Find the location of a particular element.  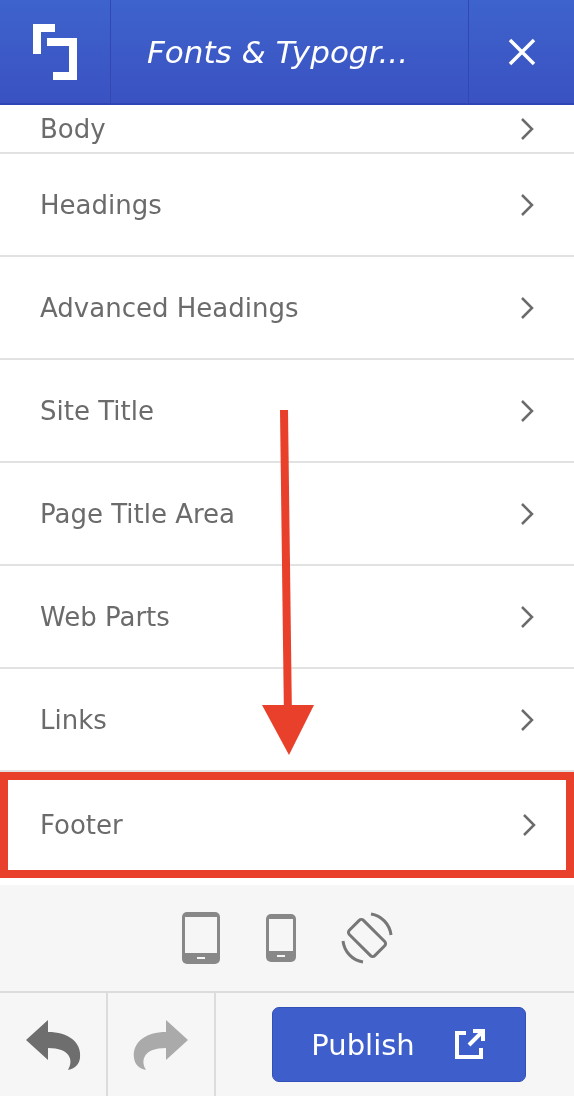

phone-icon is located at coordinates (281, 938).